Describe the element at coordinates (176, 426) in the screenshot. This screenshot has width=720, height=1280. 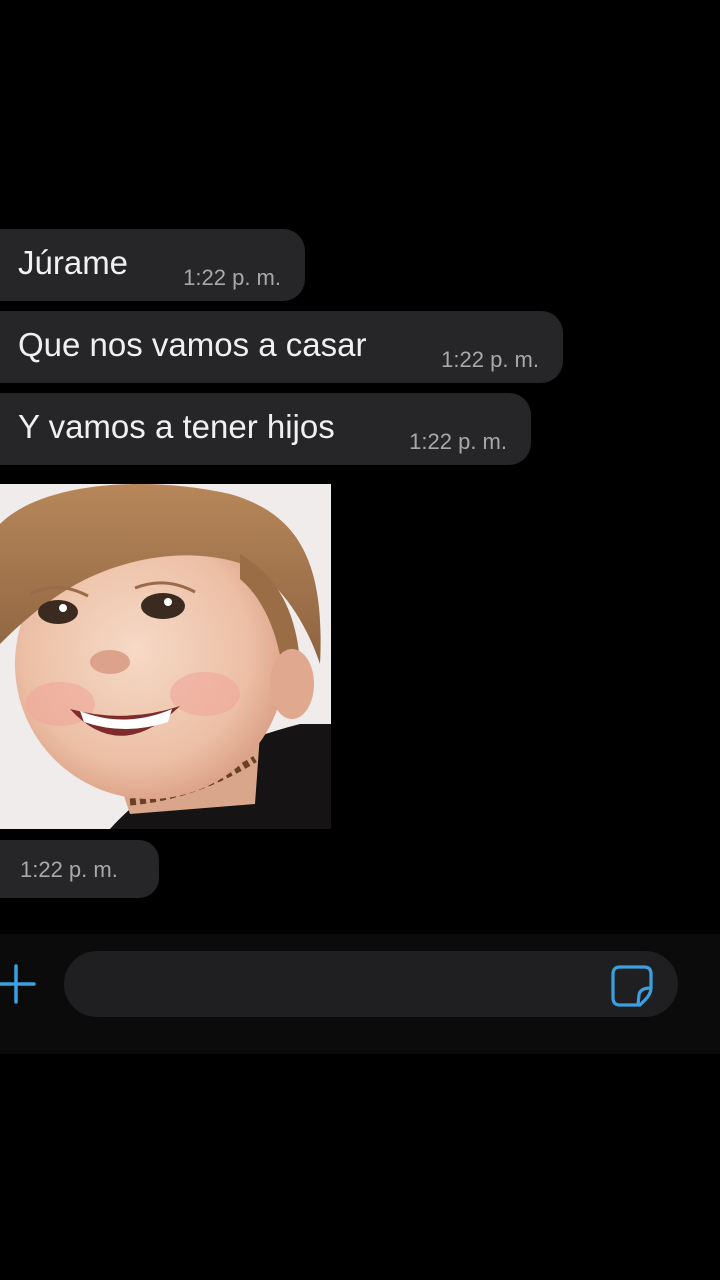
I see `message-text: Y vamos a tener hijos` at that location.